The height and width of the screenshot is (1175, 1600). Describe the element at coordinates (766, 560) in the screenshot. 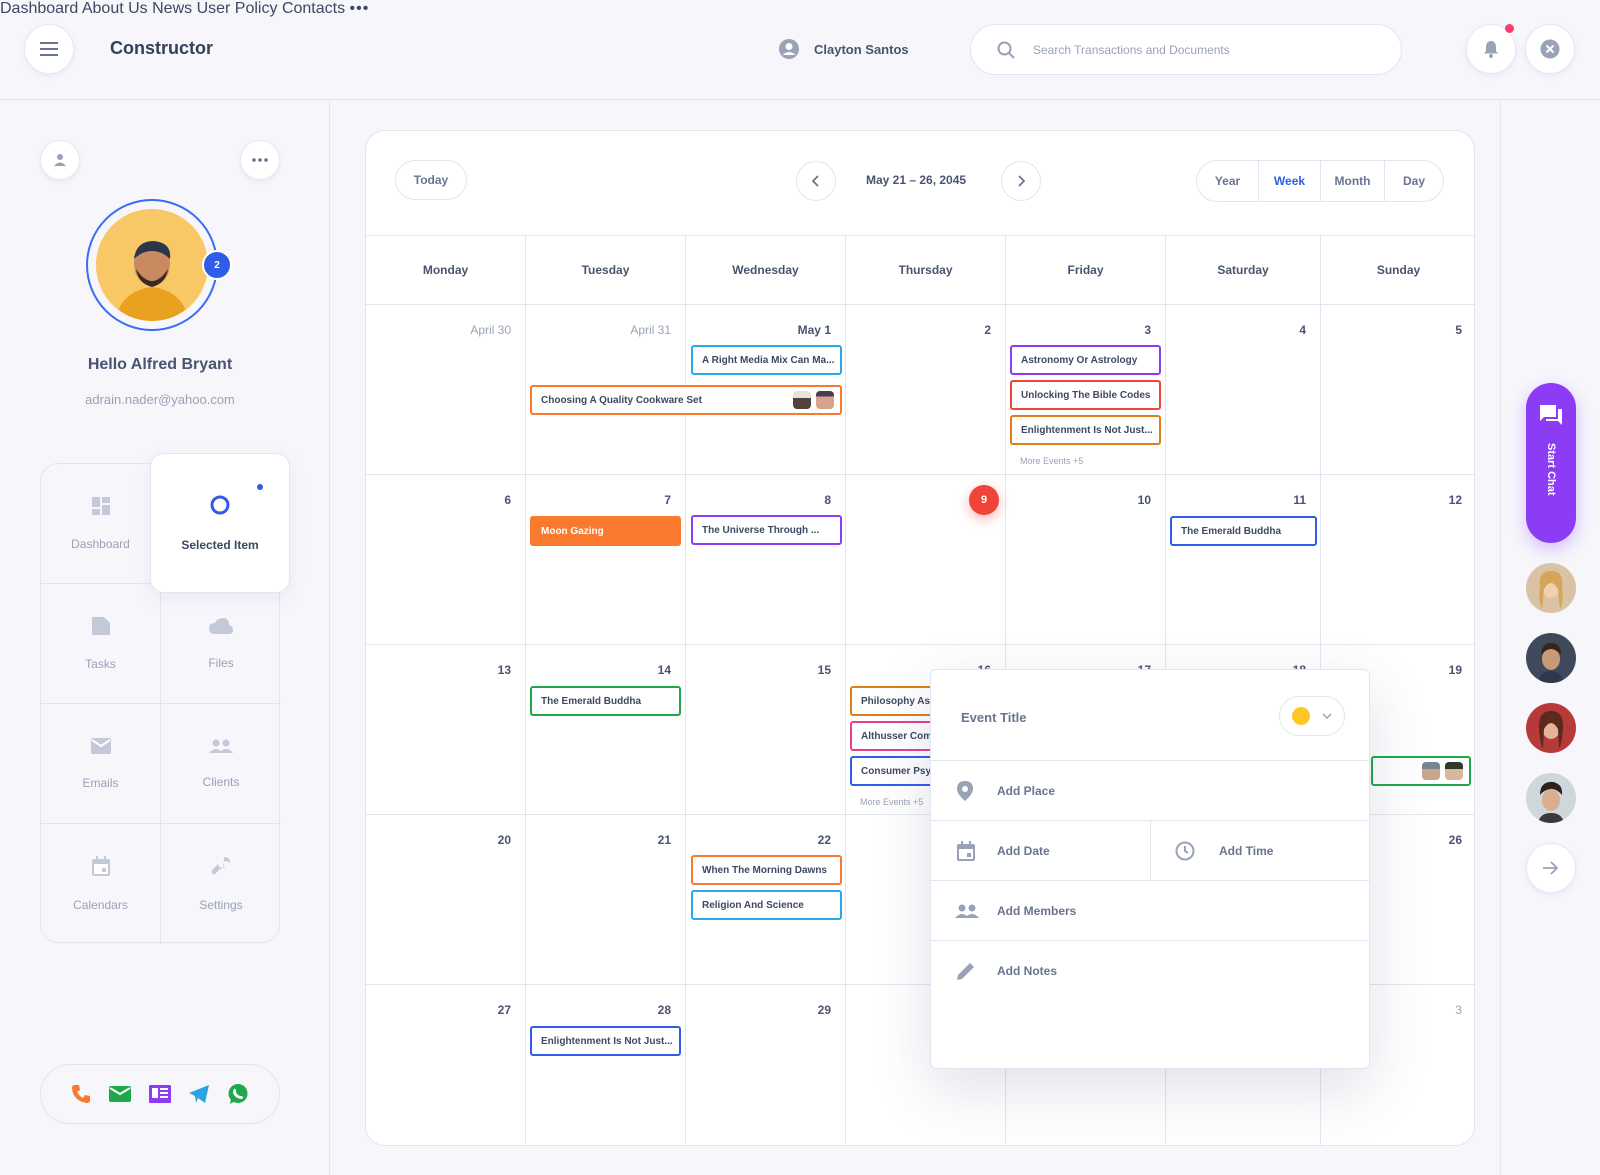

I see `day-cell: 8` at that location.